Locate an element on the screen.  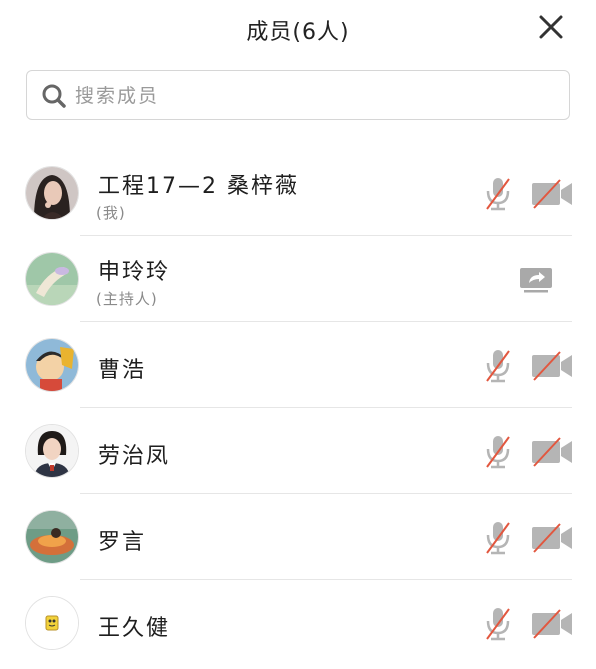
member-name: 王久健 is located at coordinates (134, 628).